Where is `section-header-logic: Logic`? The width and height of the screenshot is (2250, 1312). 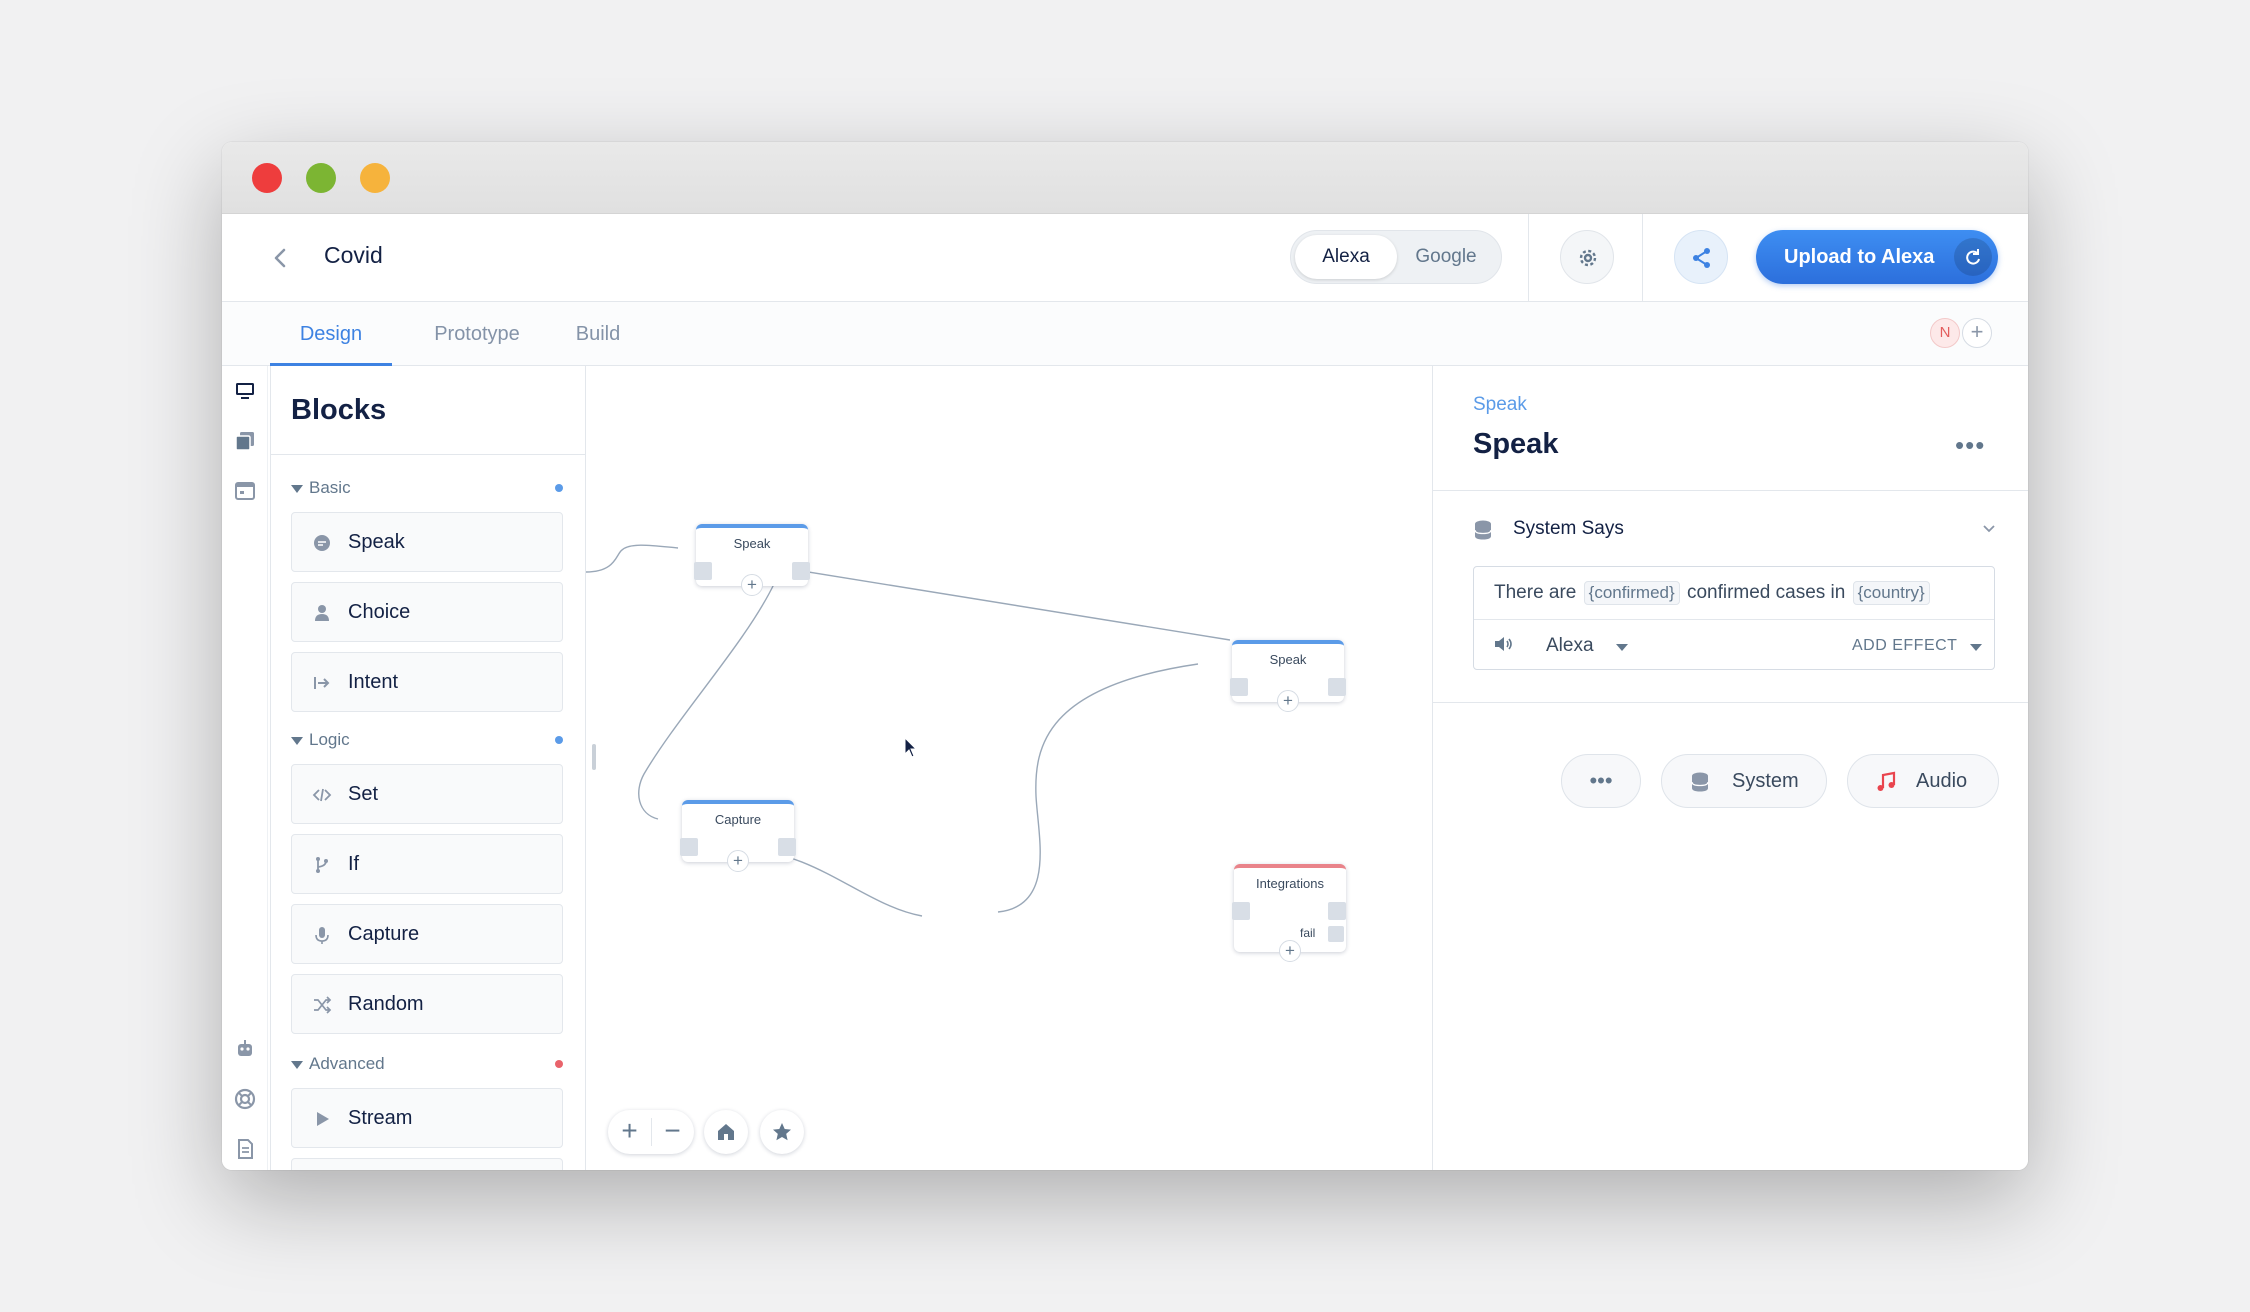 section-header-logic: Logic is located at coordinates (320, 740).